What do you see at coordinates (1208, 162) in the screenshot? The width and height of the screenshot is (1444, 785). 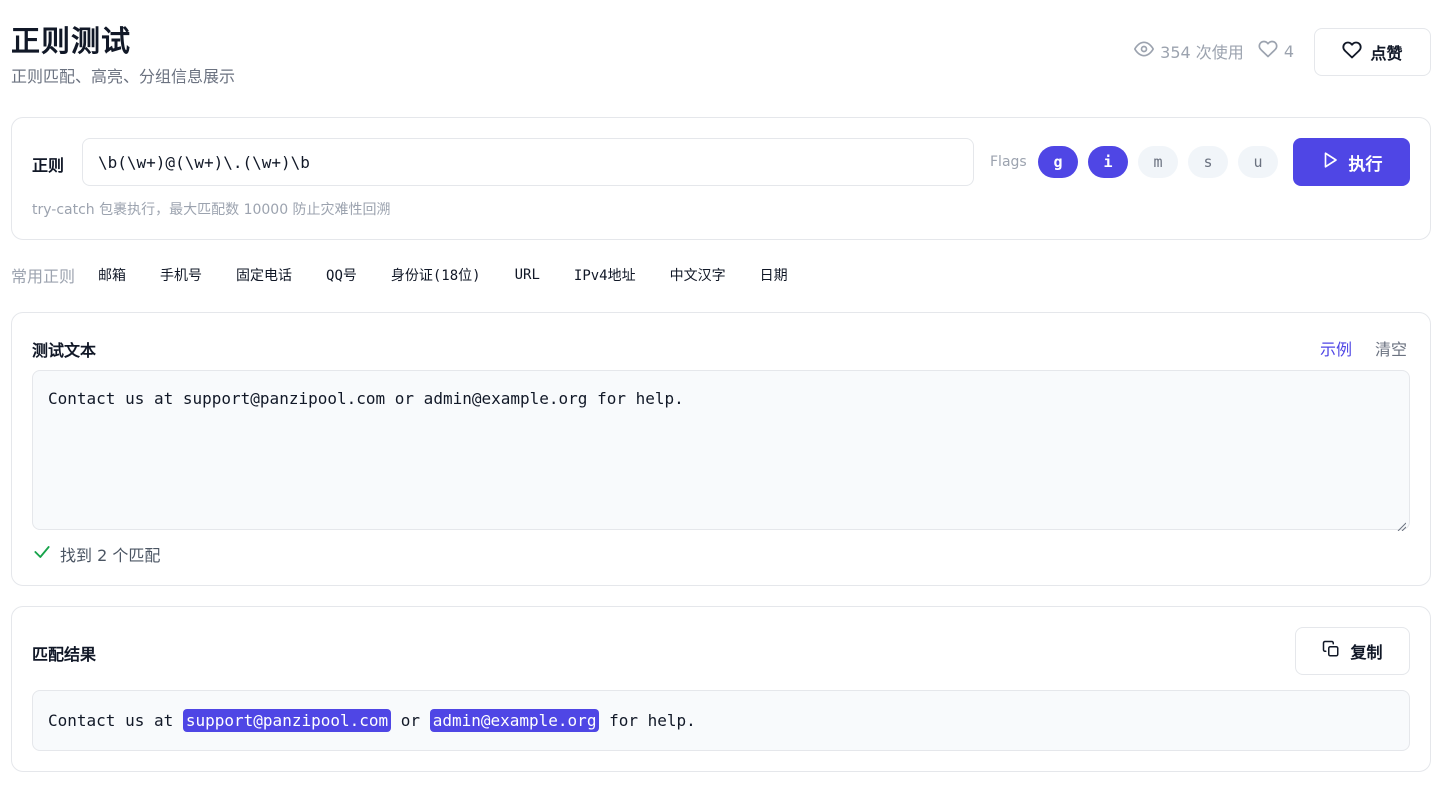 I see `flag-s-toggle: s` at bounding box center [1208, 162].